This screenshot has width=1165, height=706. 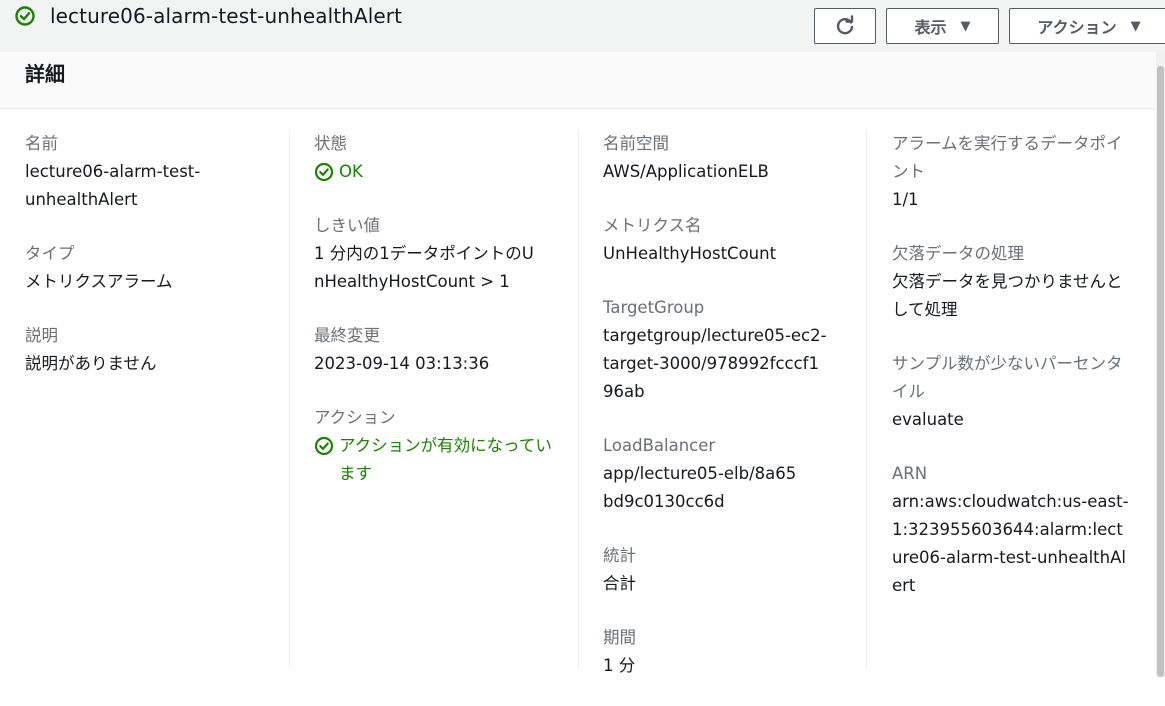 I want to click on panel-title: 詳細, so click(x=45, y=74).